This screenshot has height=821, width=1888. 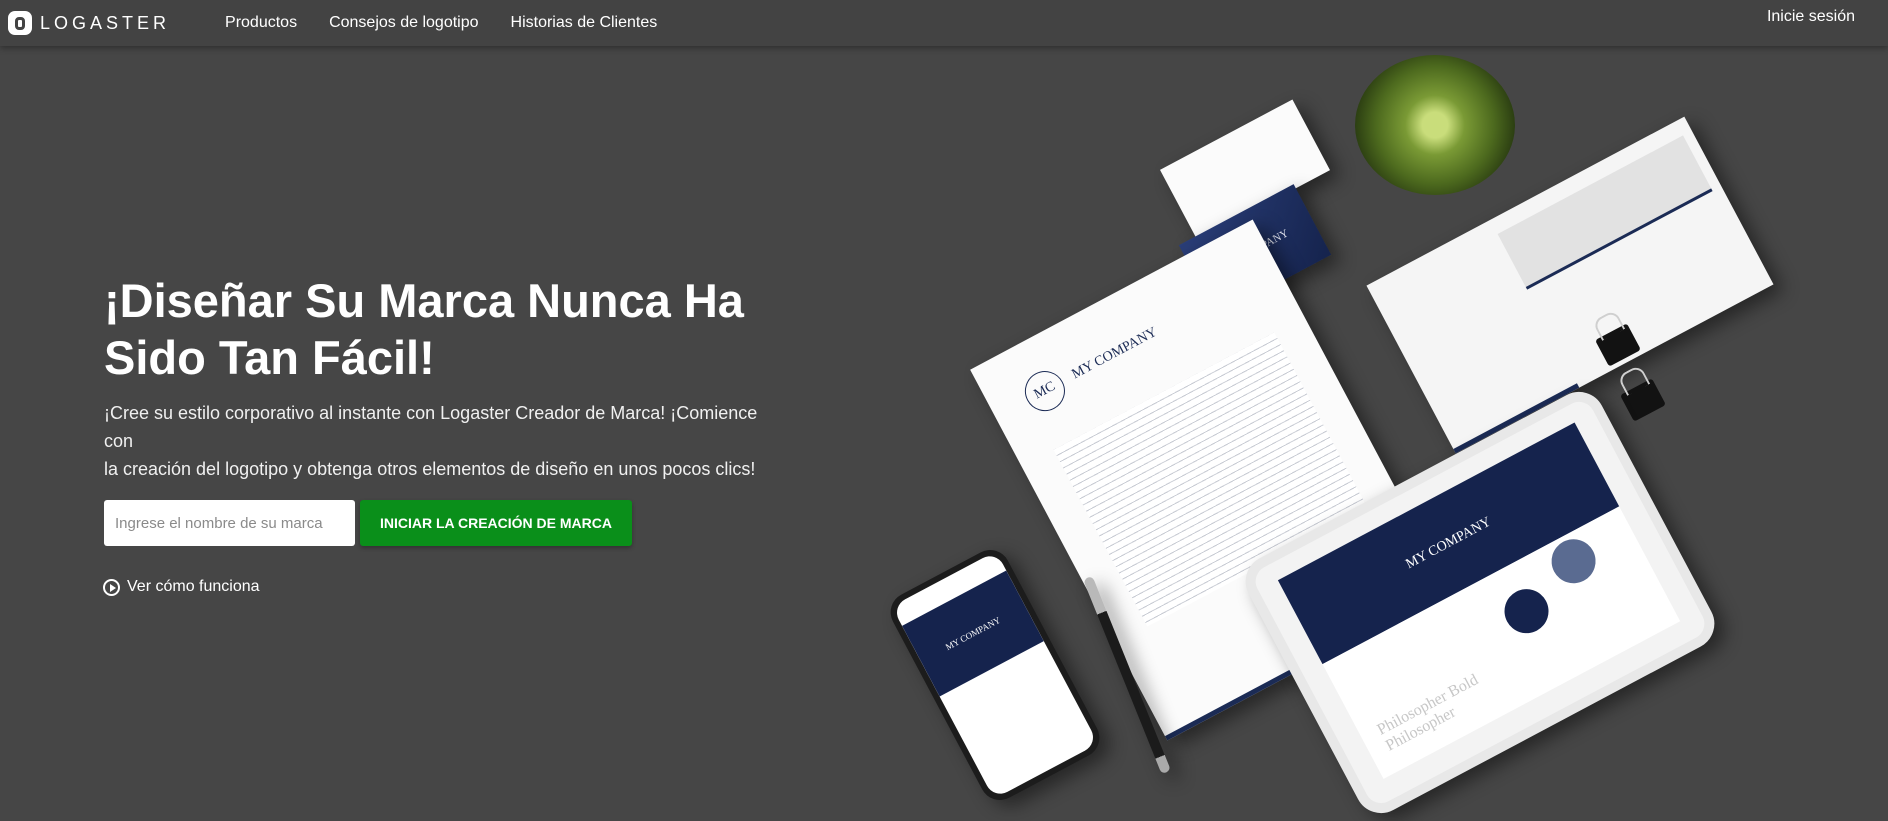 I want to click on phone-banner: MY COMPANY, so click(x=973, y=633).